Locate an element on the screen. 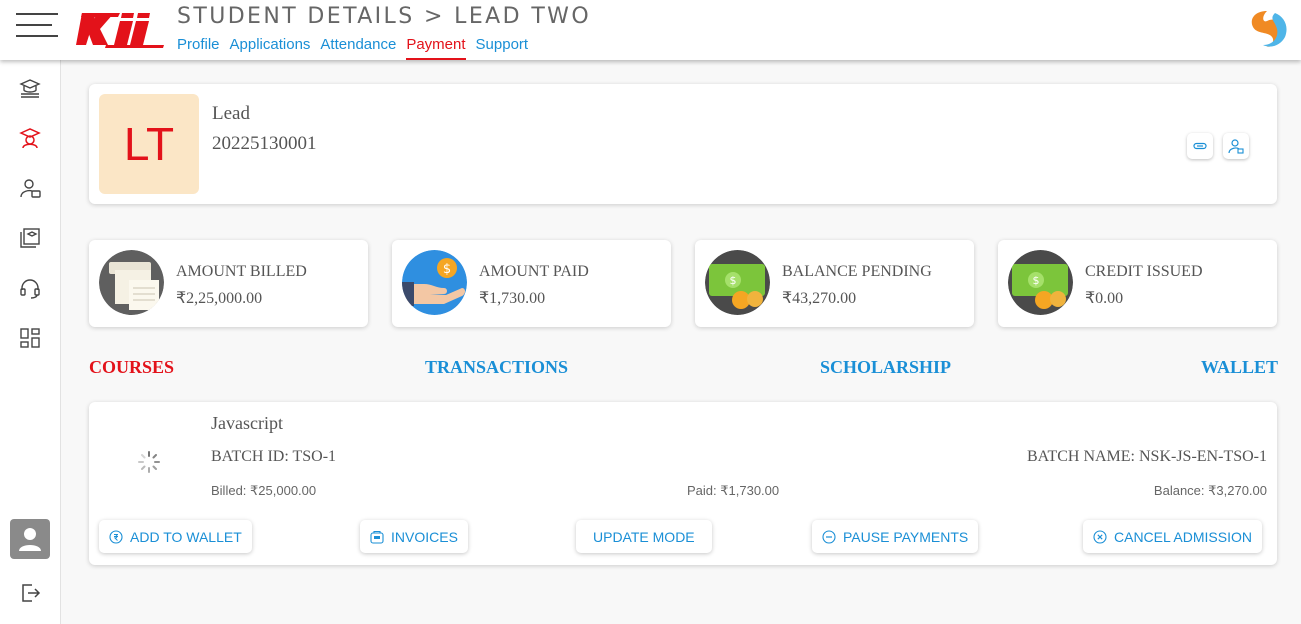 The width and height of the screenshot is (1301, 624). cancel-admission-label: CANCEL ADMISSION is located at coordinates (1183, 536).